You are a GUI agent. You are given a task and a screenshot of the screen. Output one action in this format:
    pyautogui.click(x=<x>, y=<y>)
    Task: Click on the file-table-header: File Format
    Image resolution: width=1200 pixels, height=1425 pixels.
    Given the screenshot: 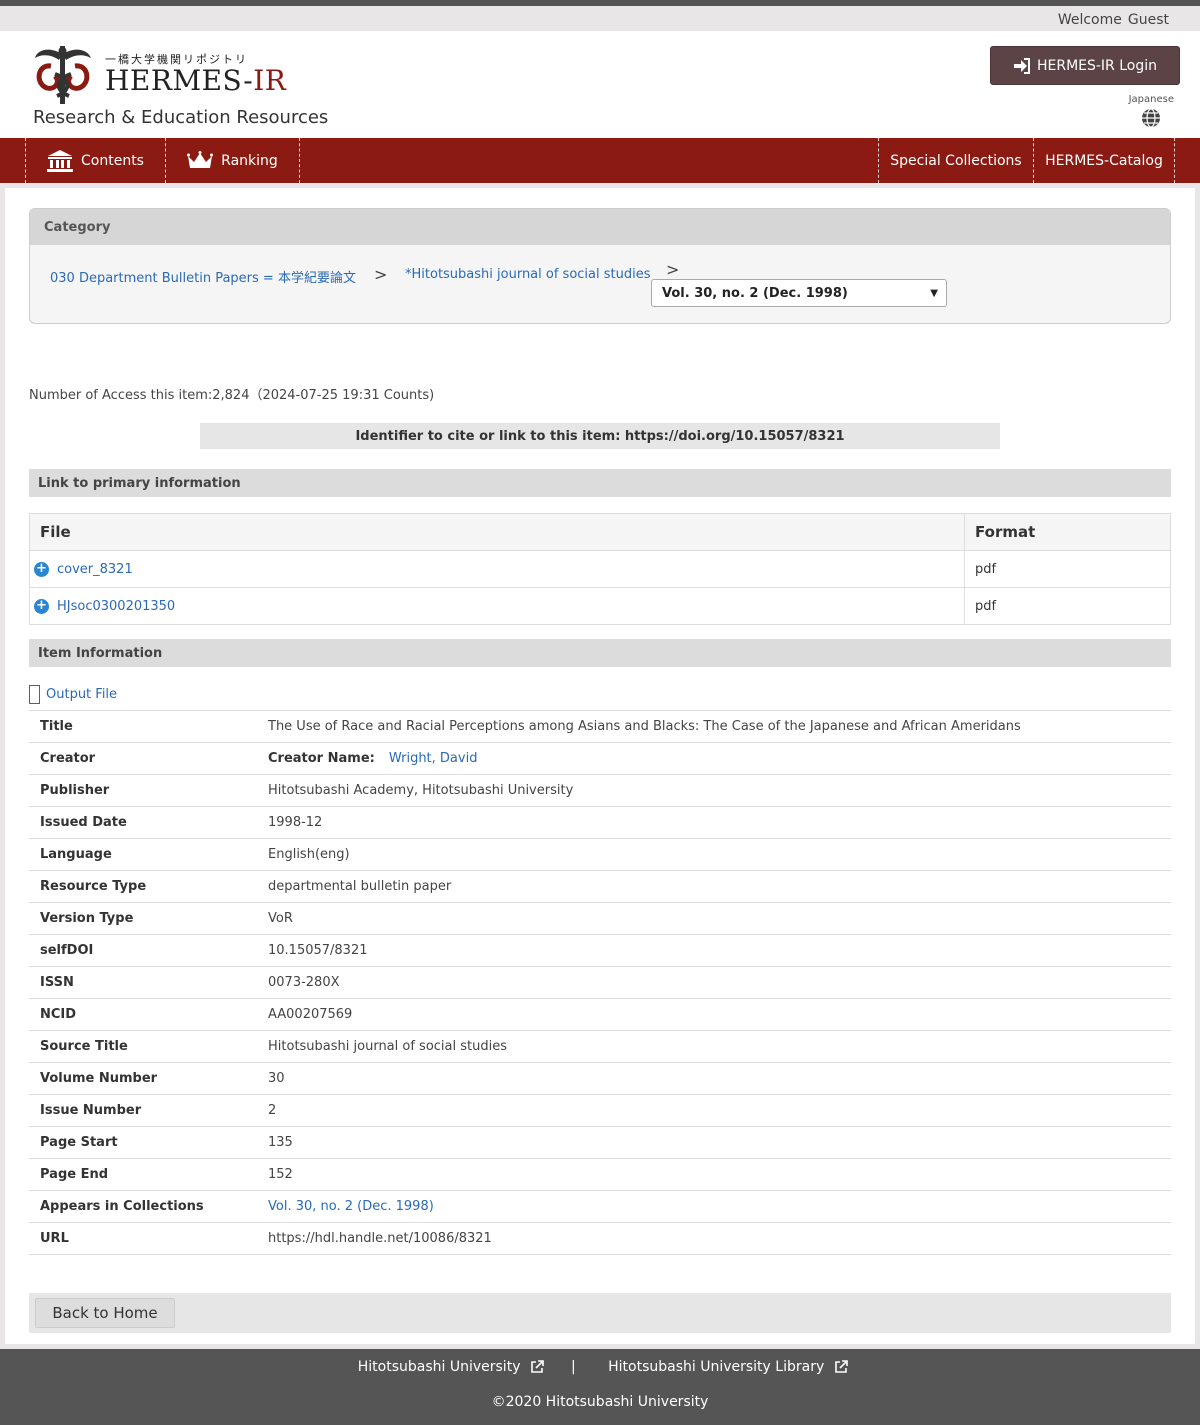 What is the action you would take?
    pyautogui.click(x=600, y=532)
    